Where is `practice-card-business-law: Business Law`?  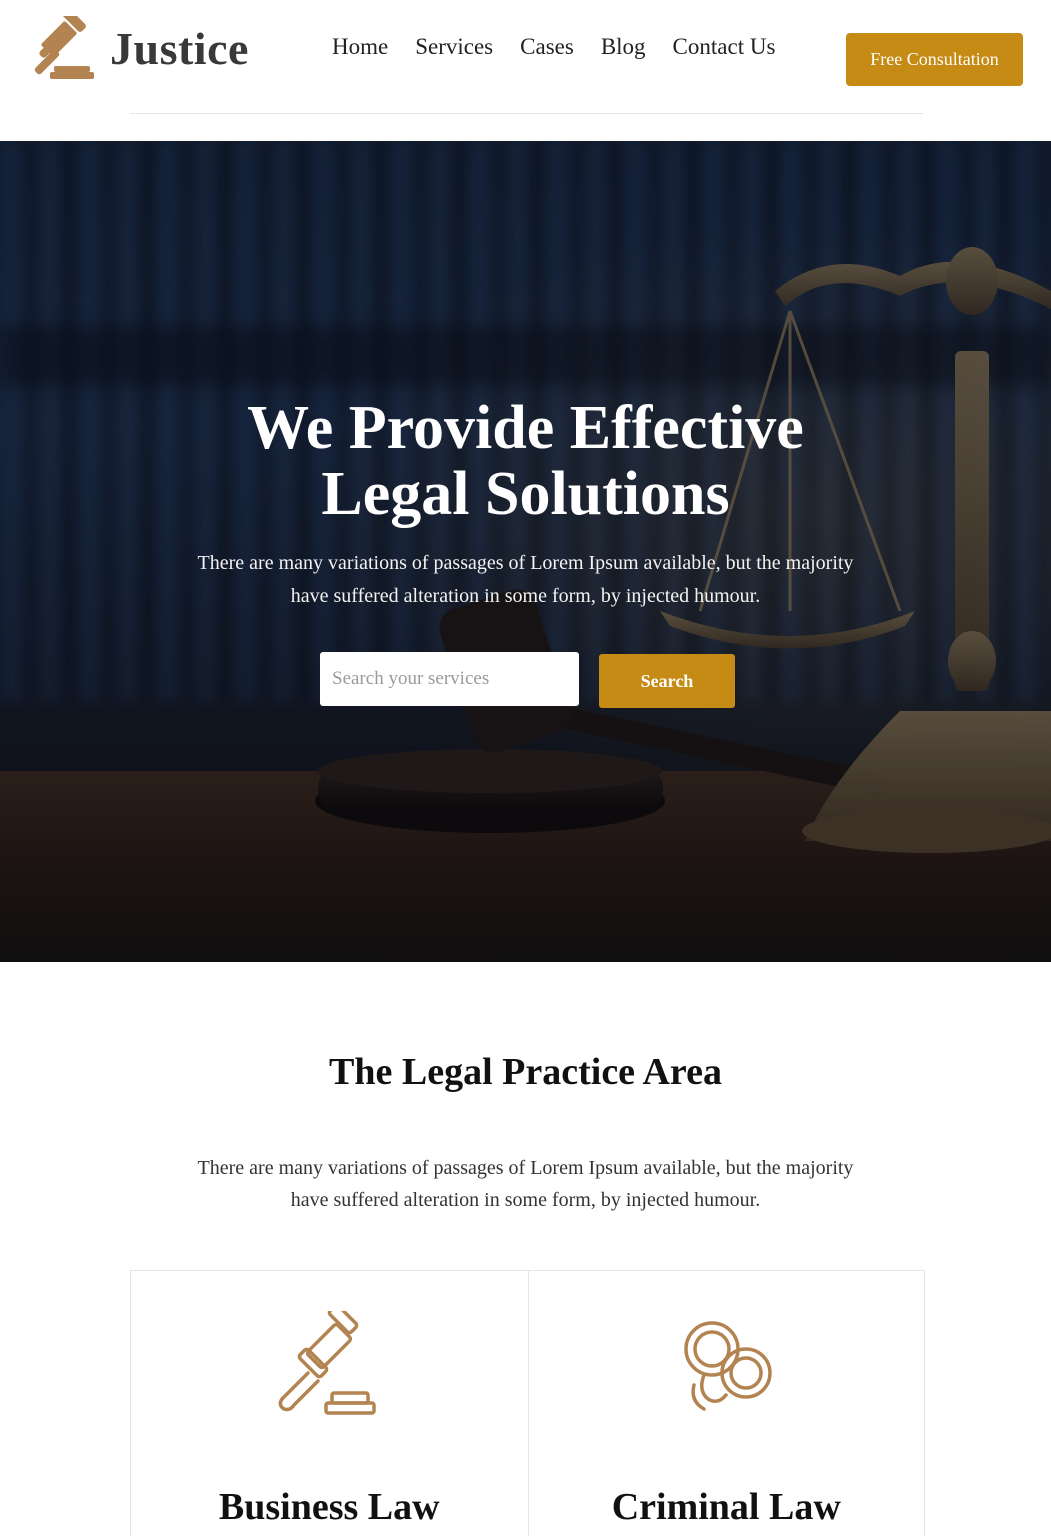 practice-card-business-law: Business Law is located at coordinates (329, 1403).